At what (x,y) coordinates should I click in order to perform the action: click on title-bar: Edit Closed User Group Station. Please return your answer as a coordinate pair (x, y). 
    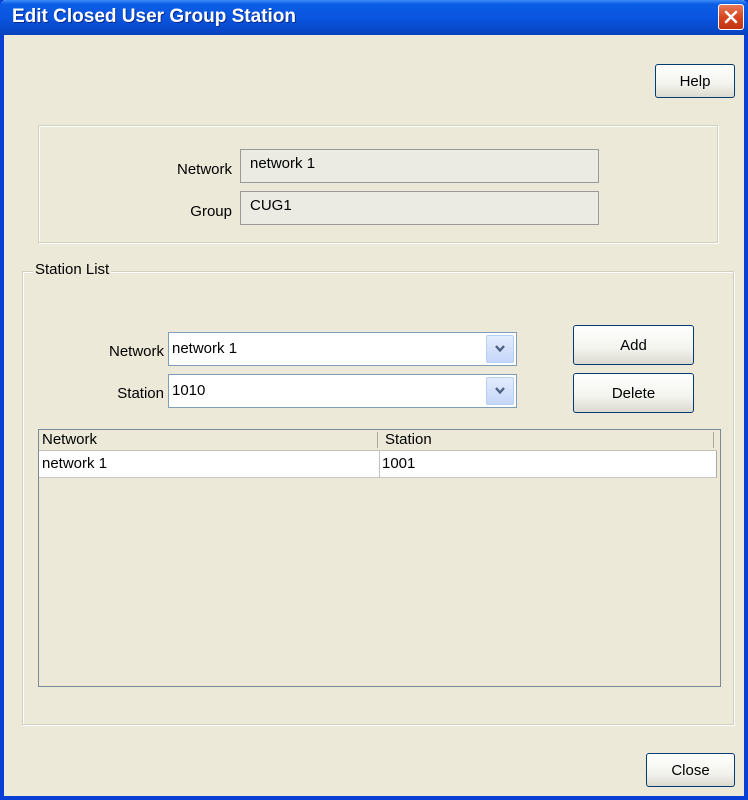
    Looking at the image, I should click on (374, 17).